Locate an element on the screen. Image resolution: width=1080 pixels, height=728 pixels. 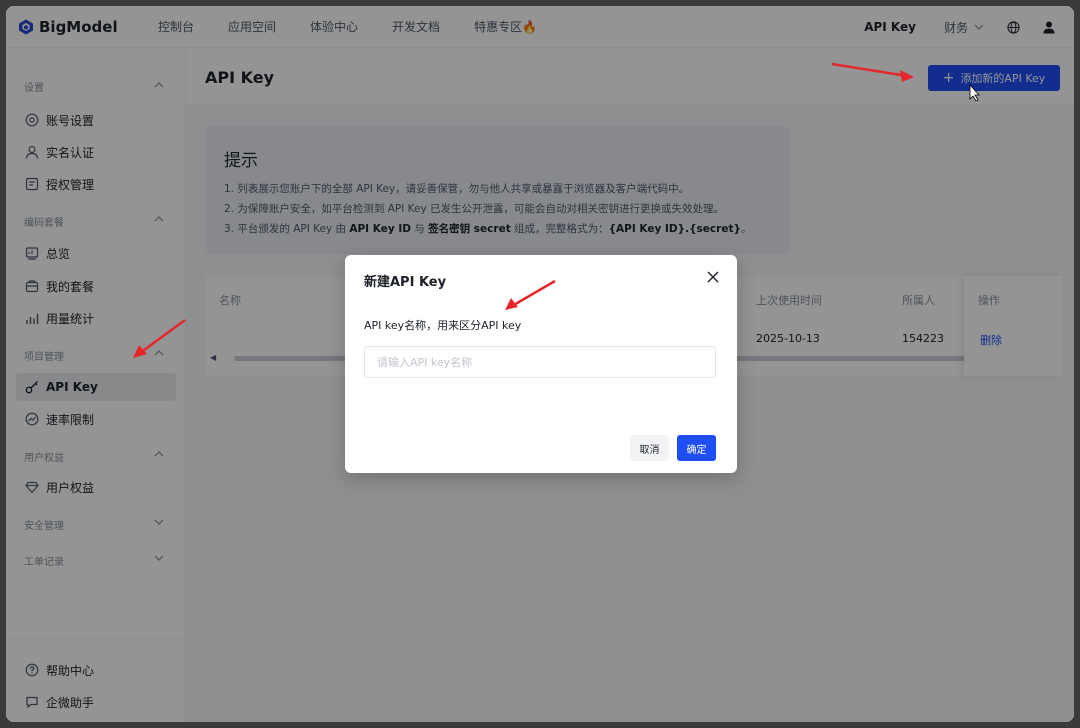
confirm-button: 确定 is located at coordinates (696, 448).